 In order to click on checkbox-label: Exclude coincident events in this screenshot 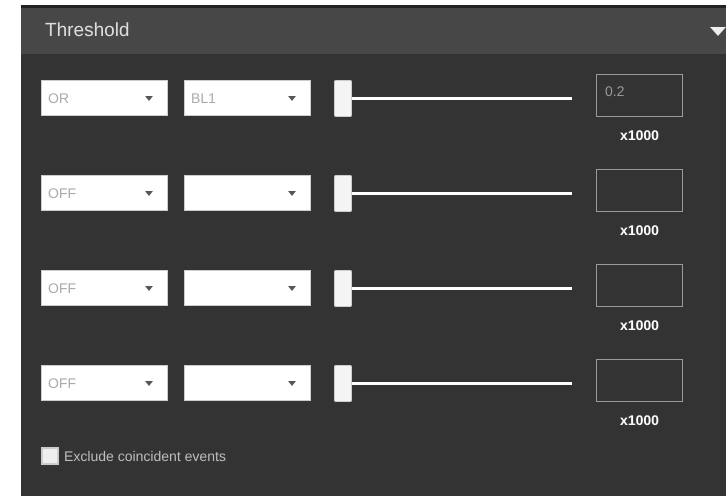, I will do `click(145, 456)`.